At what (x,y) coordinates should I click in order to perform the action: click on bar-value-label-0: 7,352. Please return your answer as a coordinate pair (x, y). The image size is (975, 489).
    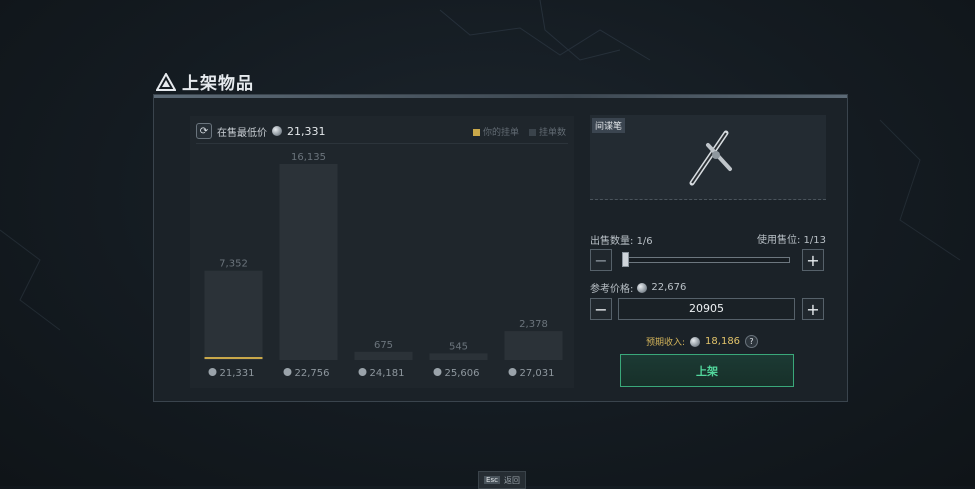
    Looking at the image, I should click on (233, 264).